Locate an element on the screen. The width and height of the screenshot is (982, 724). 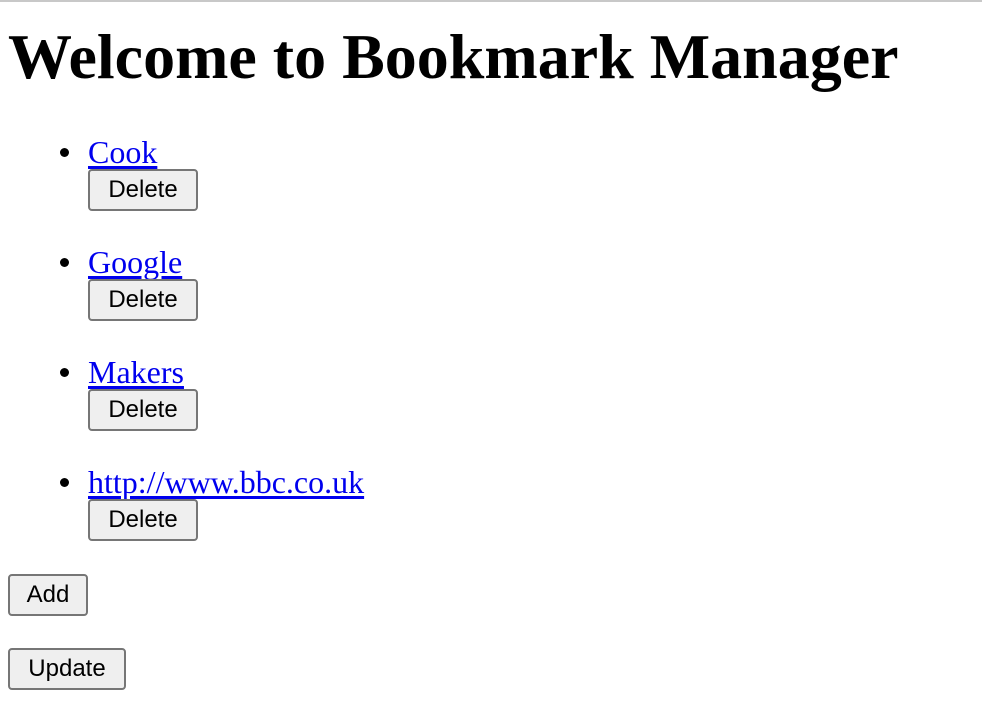
bookmark-link: Google is located at coordinates (135, 262).